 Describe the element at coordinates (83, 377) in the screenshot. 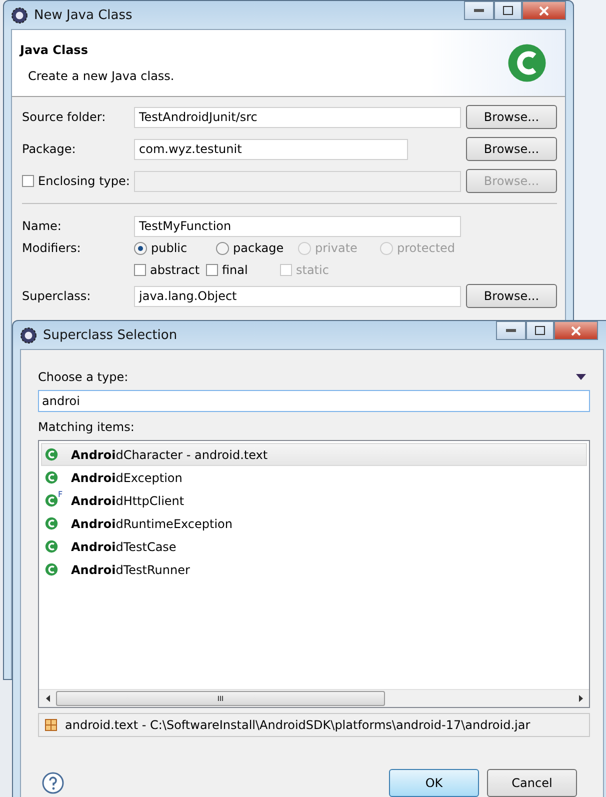

I see `prompt-label: Choose a type:` at that location.